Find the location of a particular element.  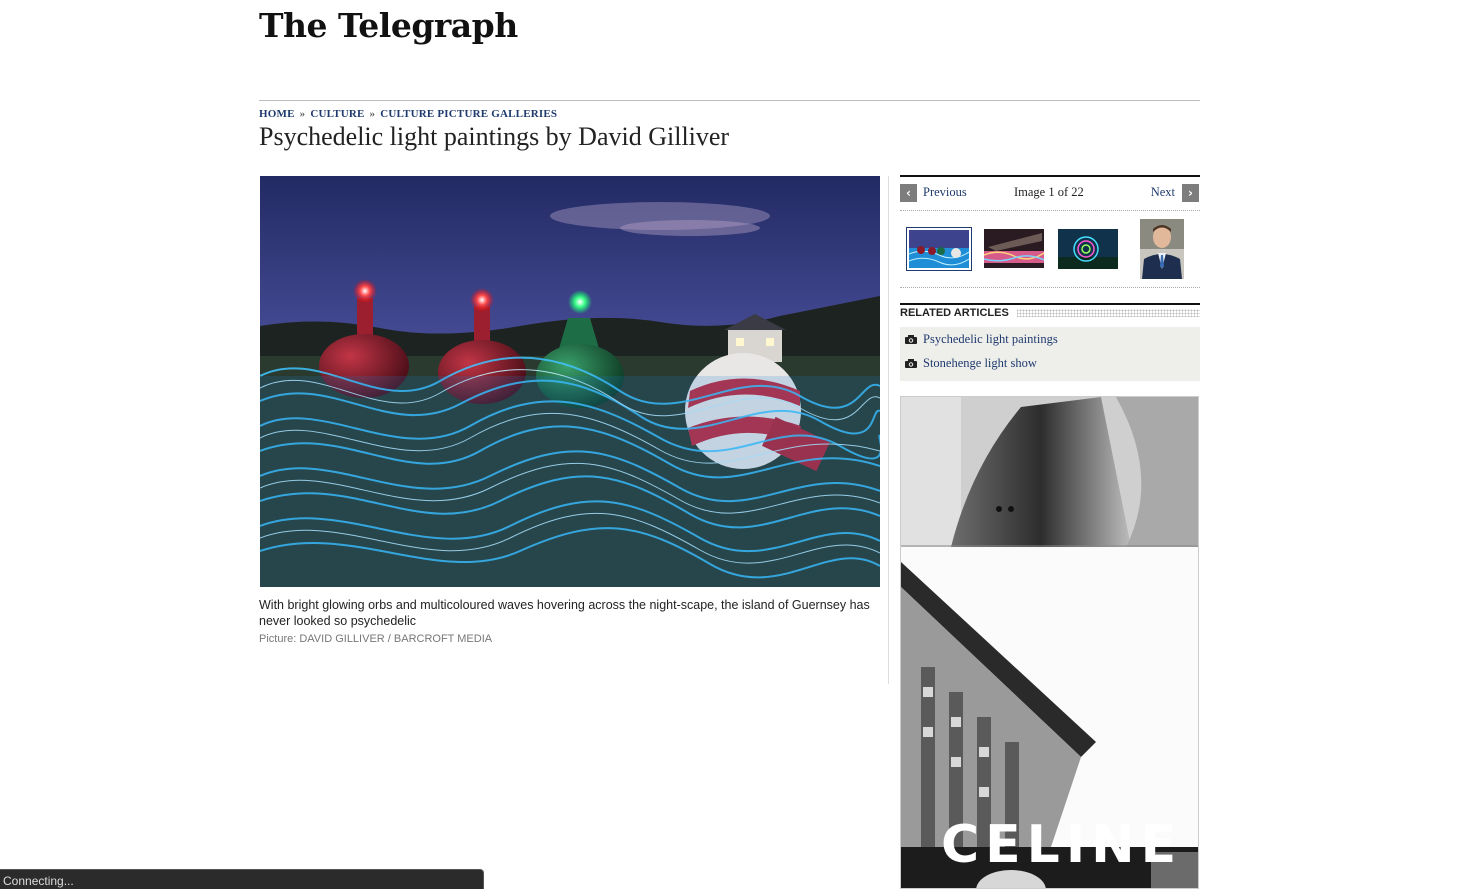

image-counter: Image 1 of 22 is located at coordinates (1049, 192).